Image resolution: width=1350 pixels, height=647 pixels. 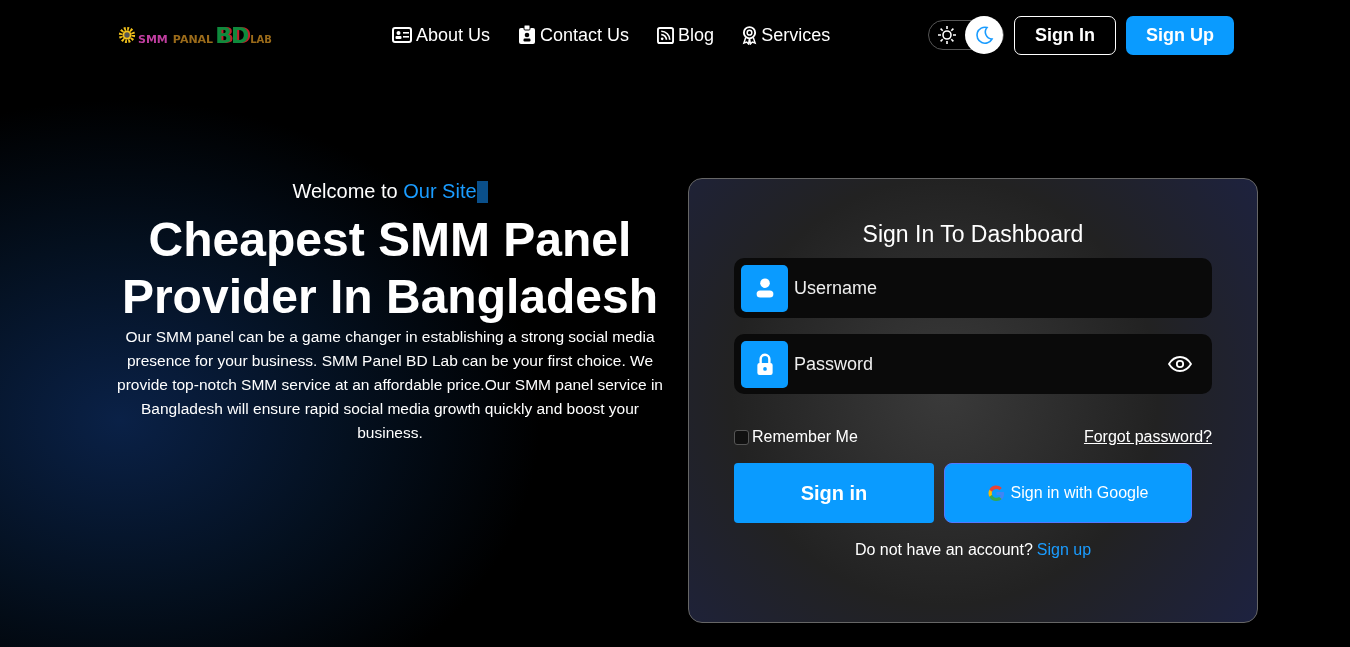 I want to click on hero-description: Our SMM panel can be a game changer in establishing a strong social media presence for your business. SMM Panel BD Lab can be your first choice. We provide top-notch SMM service at an affordable price.Our SMM panel service in Bangladesh will ensure rapid social media growth quickly and boost your business., so click(x=390, y=385).